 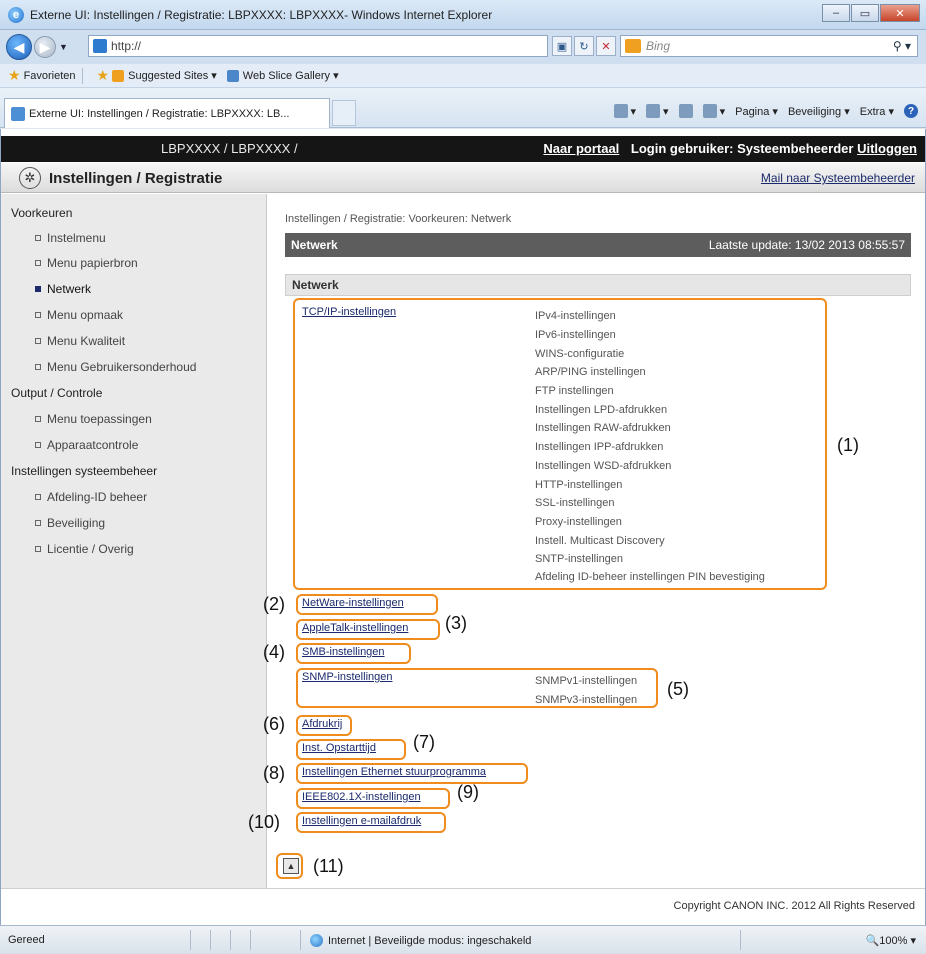 I want to click on stop-icon: ✕, so click(x=606, y=46).